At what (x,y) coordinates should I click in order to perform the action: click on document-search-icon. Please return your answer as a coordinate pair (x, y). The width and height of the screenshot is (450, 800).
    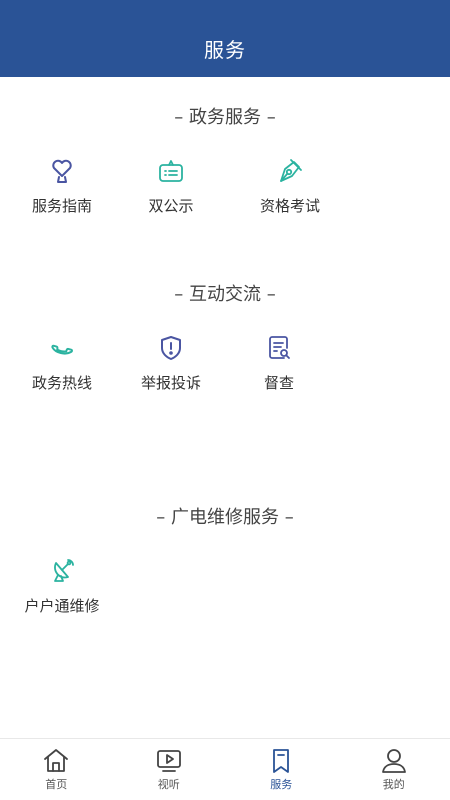
    Looking at the image, I should click on (279, 348).